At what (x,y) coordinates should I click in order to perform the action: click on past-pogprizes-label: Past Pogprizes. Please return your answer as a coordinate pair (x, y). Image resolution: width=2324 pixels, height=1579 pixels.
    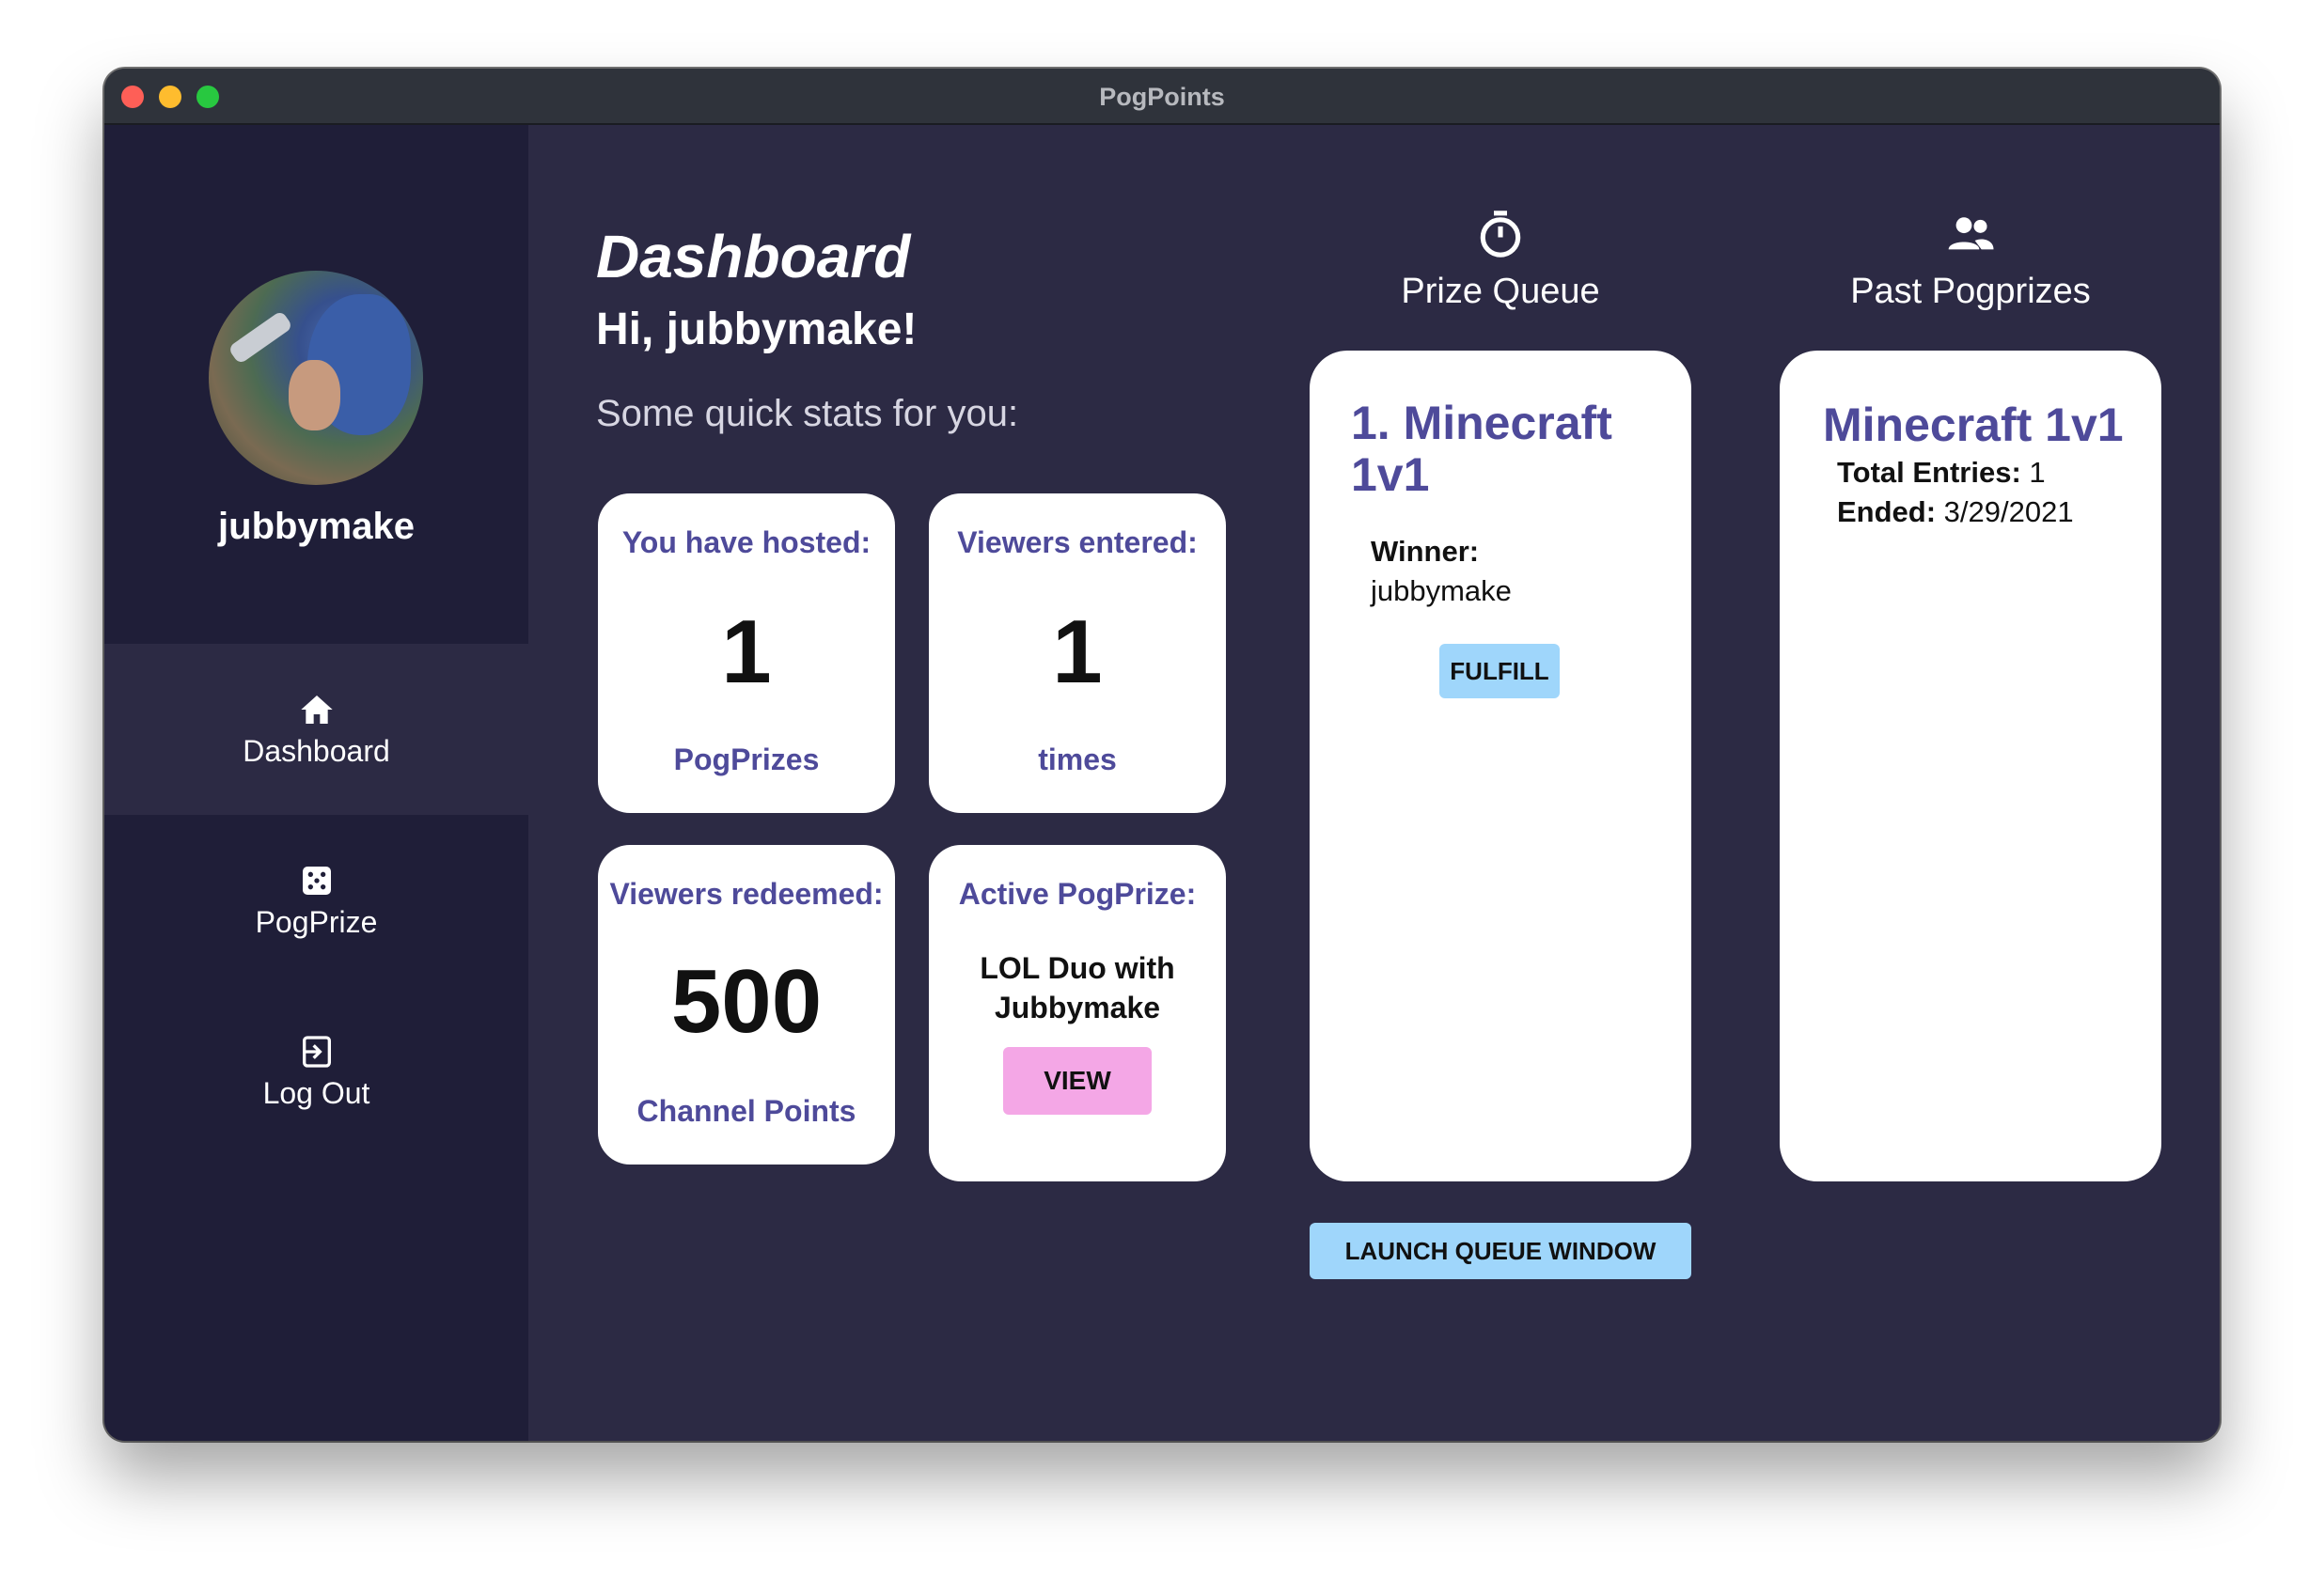
    Looking at the image, I should click on (1970, 291).